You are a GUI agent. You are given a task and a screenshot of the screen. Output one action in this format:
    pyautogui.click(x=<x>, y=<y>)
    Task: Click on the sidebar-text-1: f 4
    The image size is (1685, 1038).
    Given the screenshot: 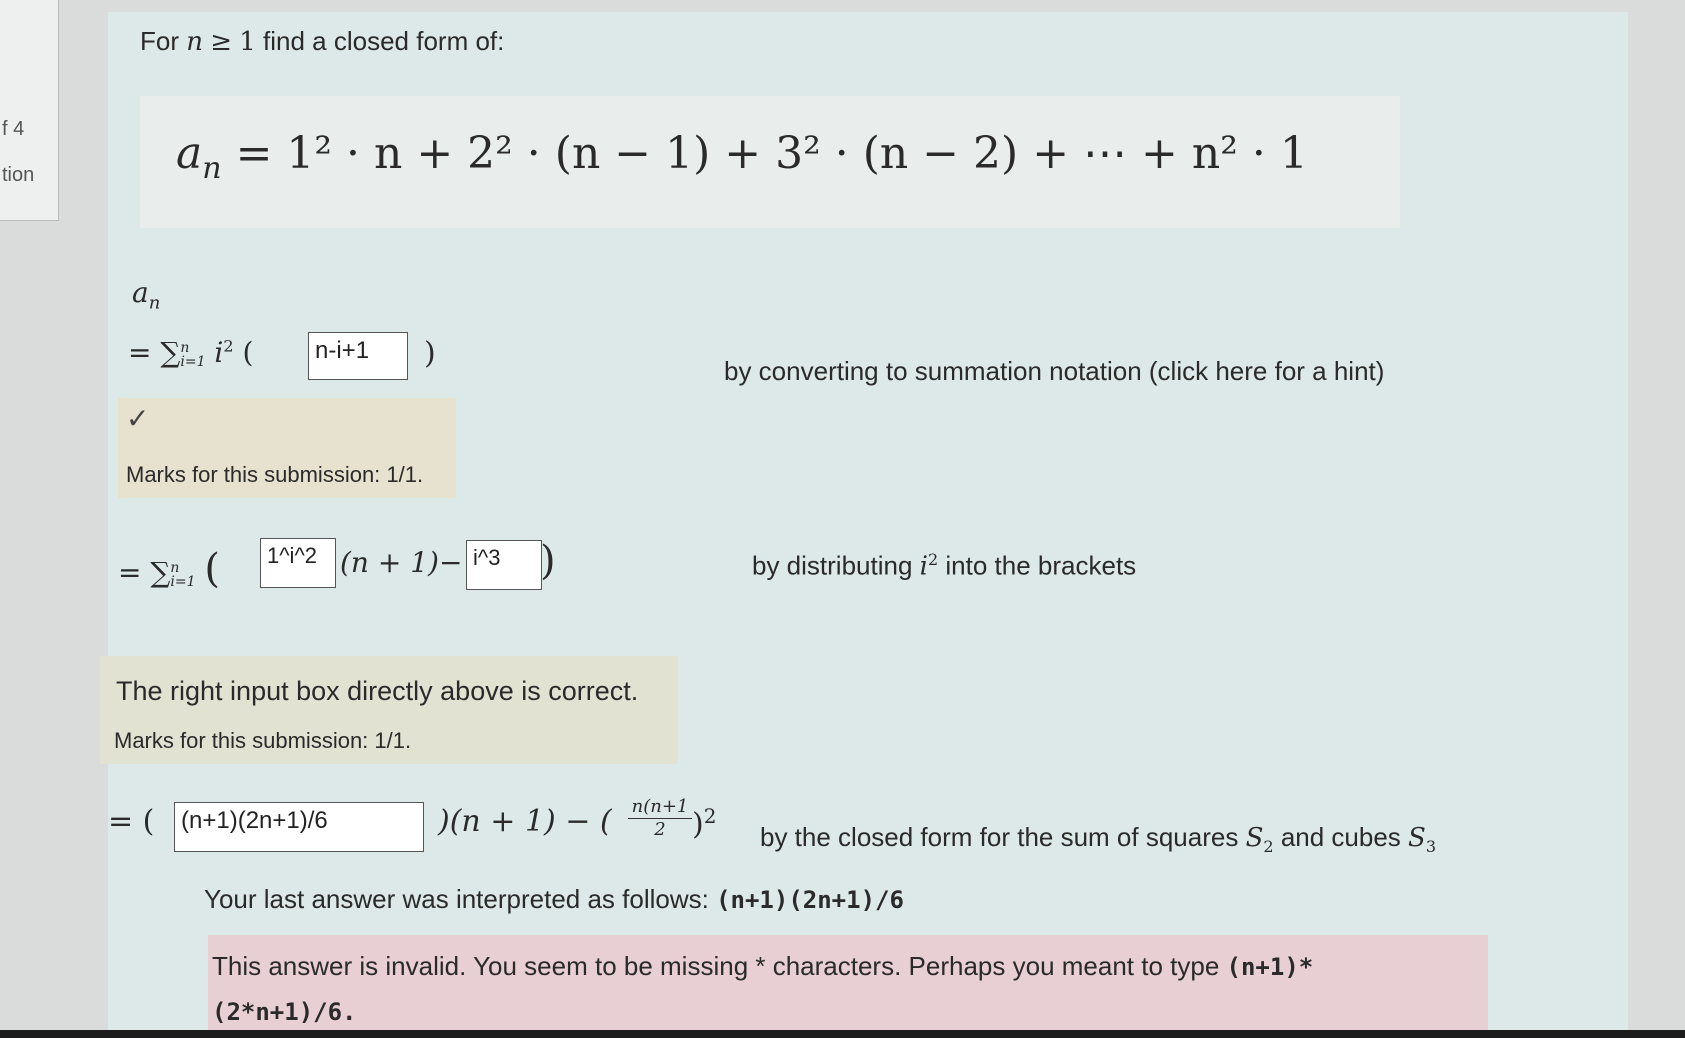 What is the action you would take?
    pyautogui.click(x=13, y=129)
    